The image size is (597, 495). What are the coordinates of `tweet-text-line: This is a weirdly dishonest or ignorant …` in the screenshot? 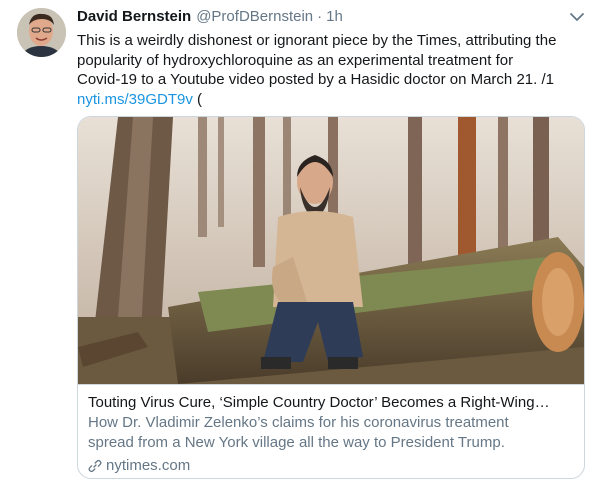 It's located at (317, 40).